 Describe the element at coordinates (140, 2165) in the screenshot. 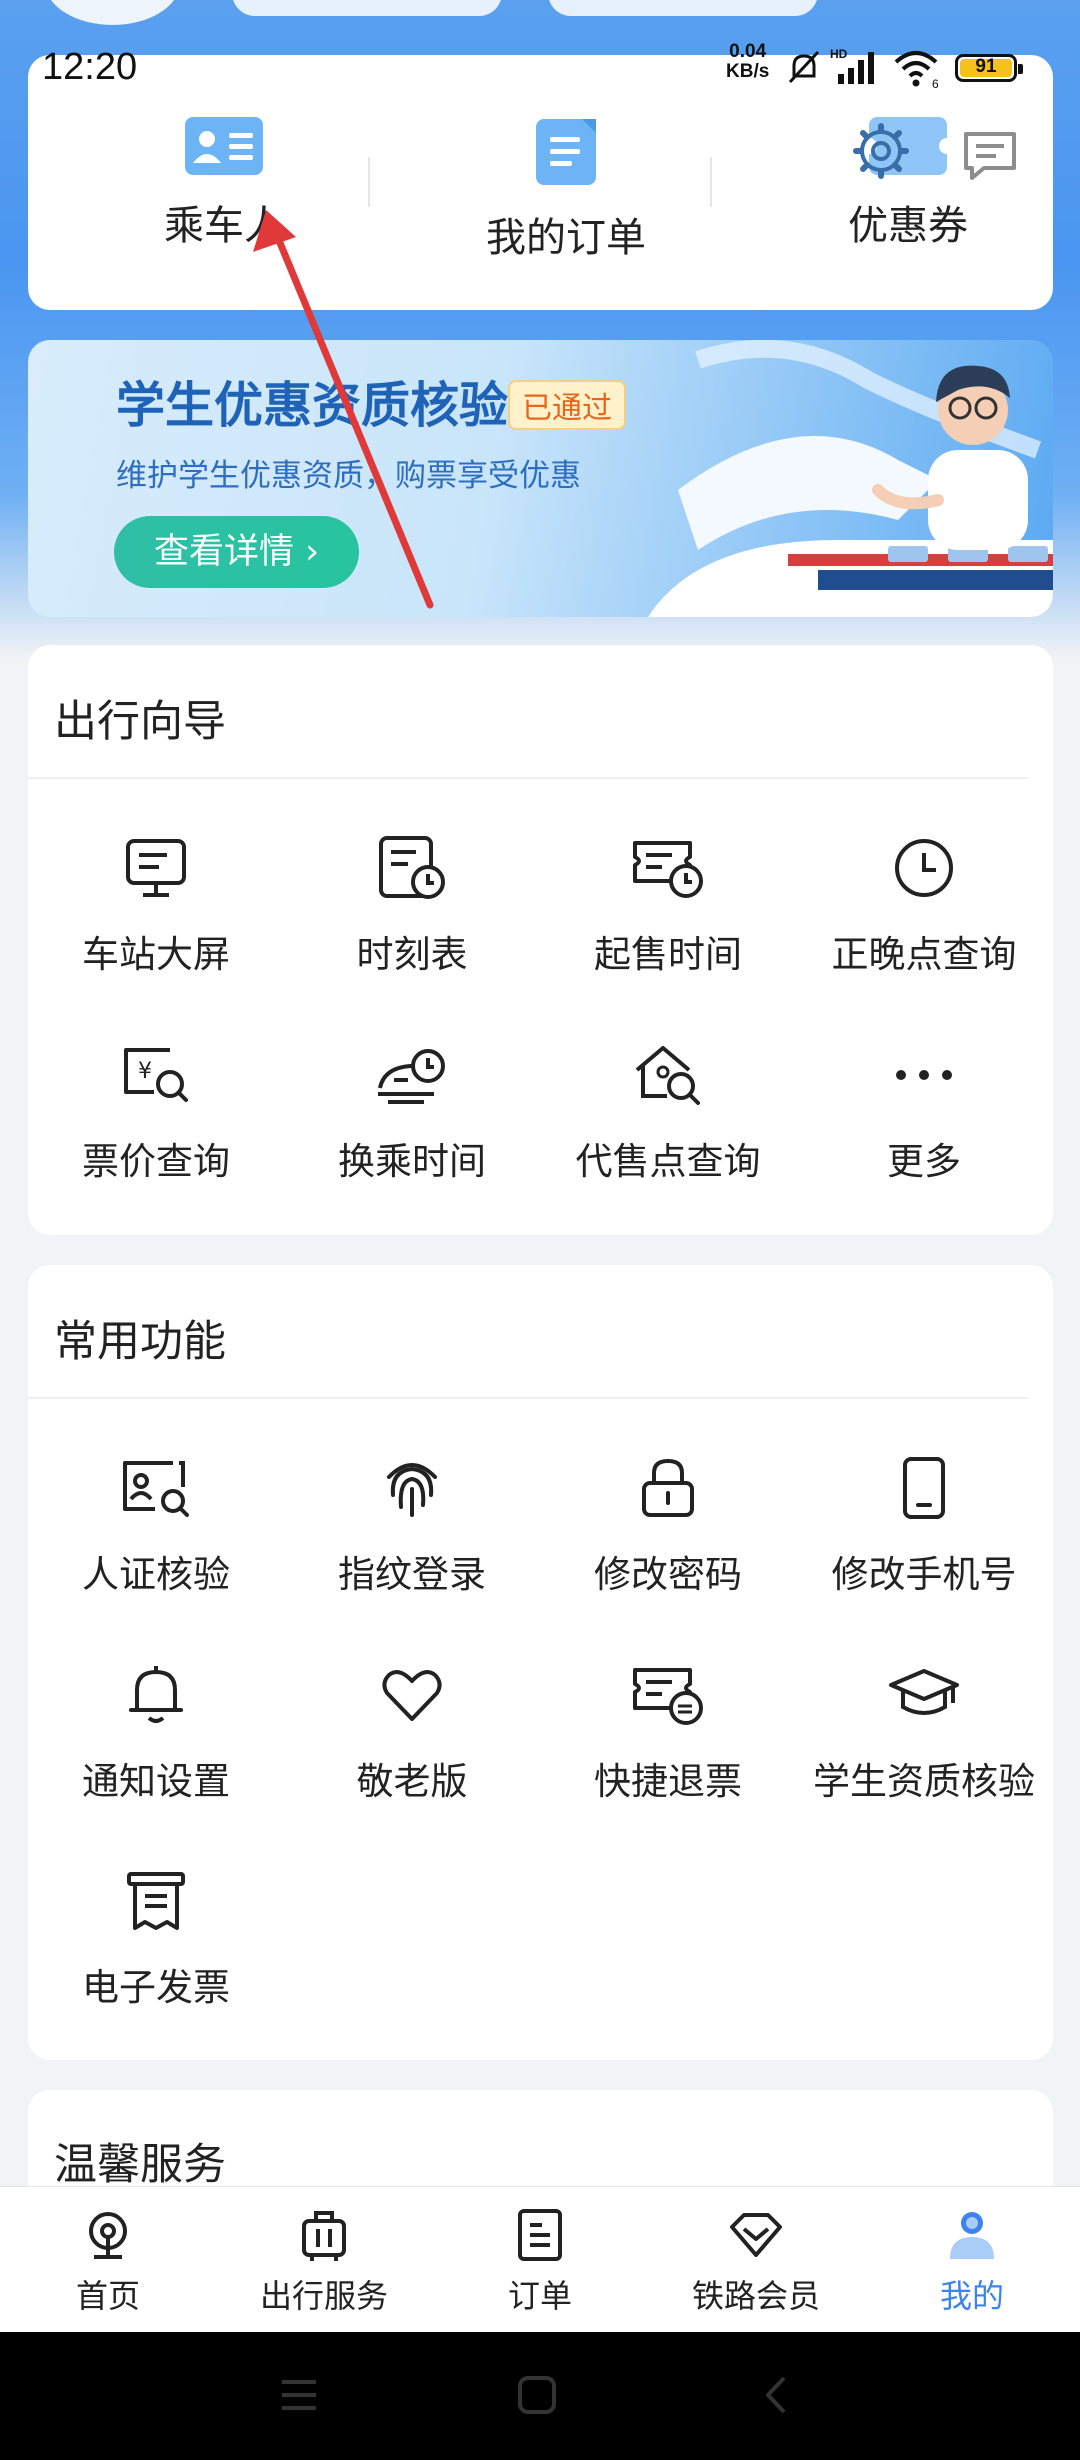

I see `section-title: 温馨服务` at that location.